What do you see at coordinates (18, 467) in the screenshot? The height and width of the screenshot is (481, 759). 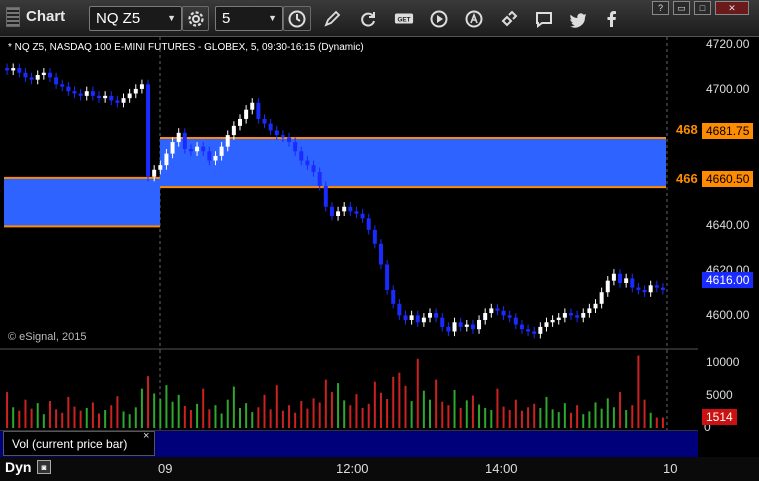 I see `dynamic-mode-label: Dyn` at bounding box center [18, 467].